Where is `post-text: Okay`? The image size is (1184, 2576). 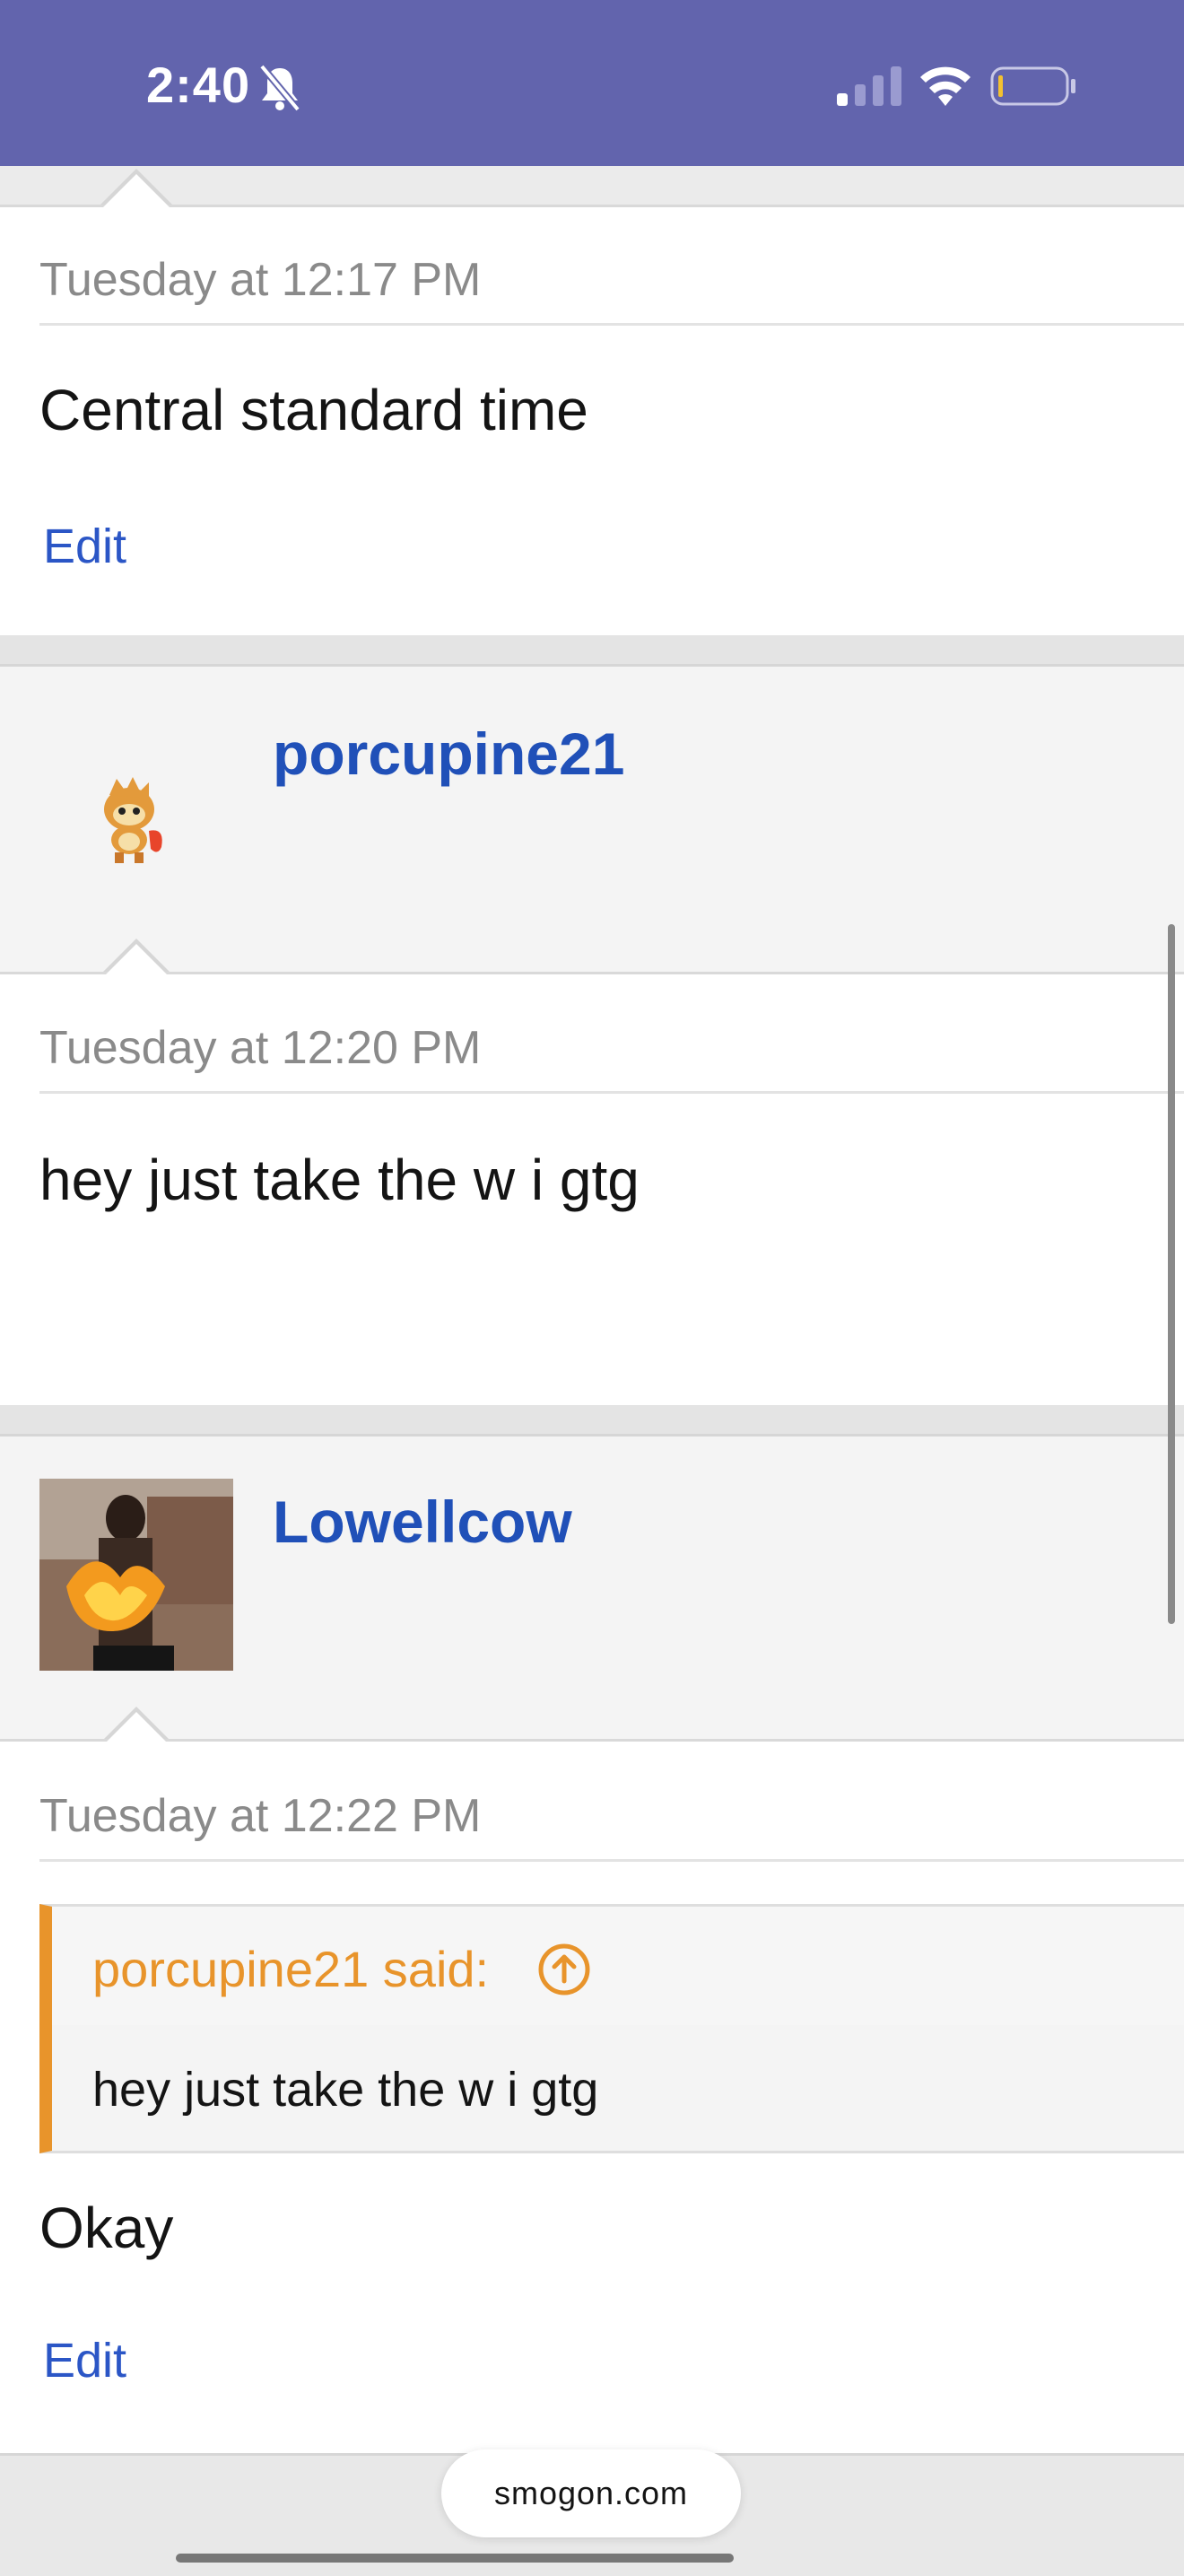 post-text: Okay is located at coordinates (106, 2228).